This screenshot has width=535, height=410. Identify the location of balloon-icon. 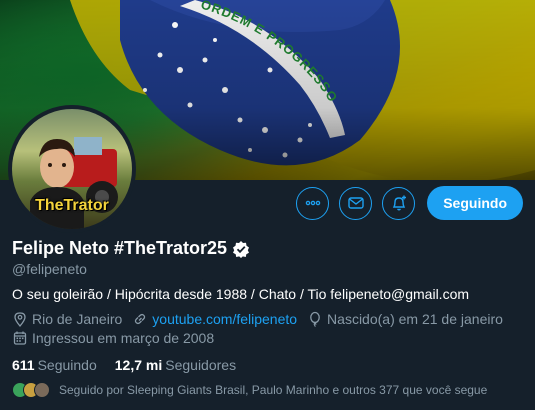
(315, 319).